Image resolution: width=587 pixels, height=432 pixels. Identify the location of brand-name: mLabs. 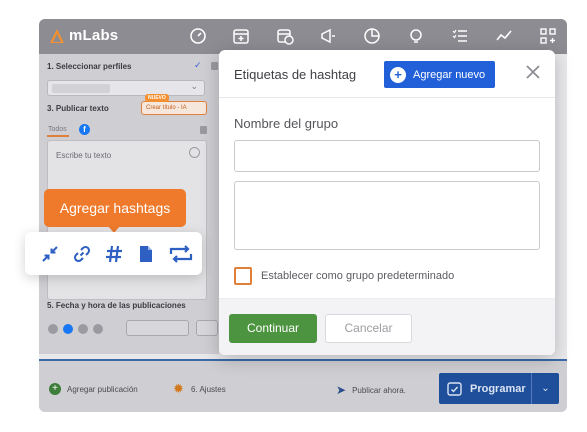
(94, 35).